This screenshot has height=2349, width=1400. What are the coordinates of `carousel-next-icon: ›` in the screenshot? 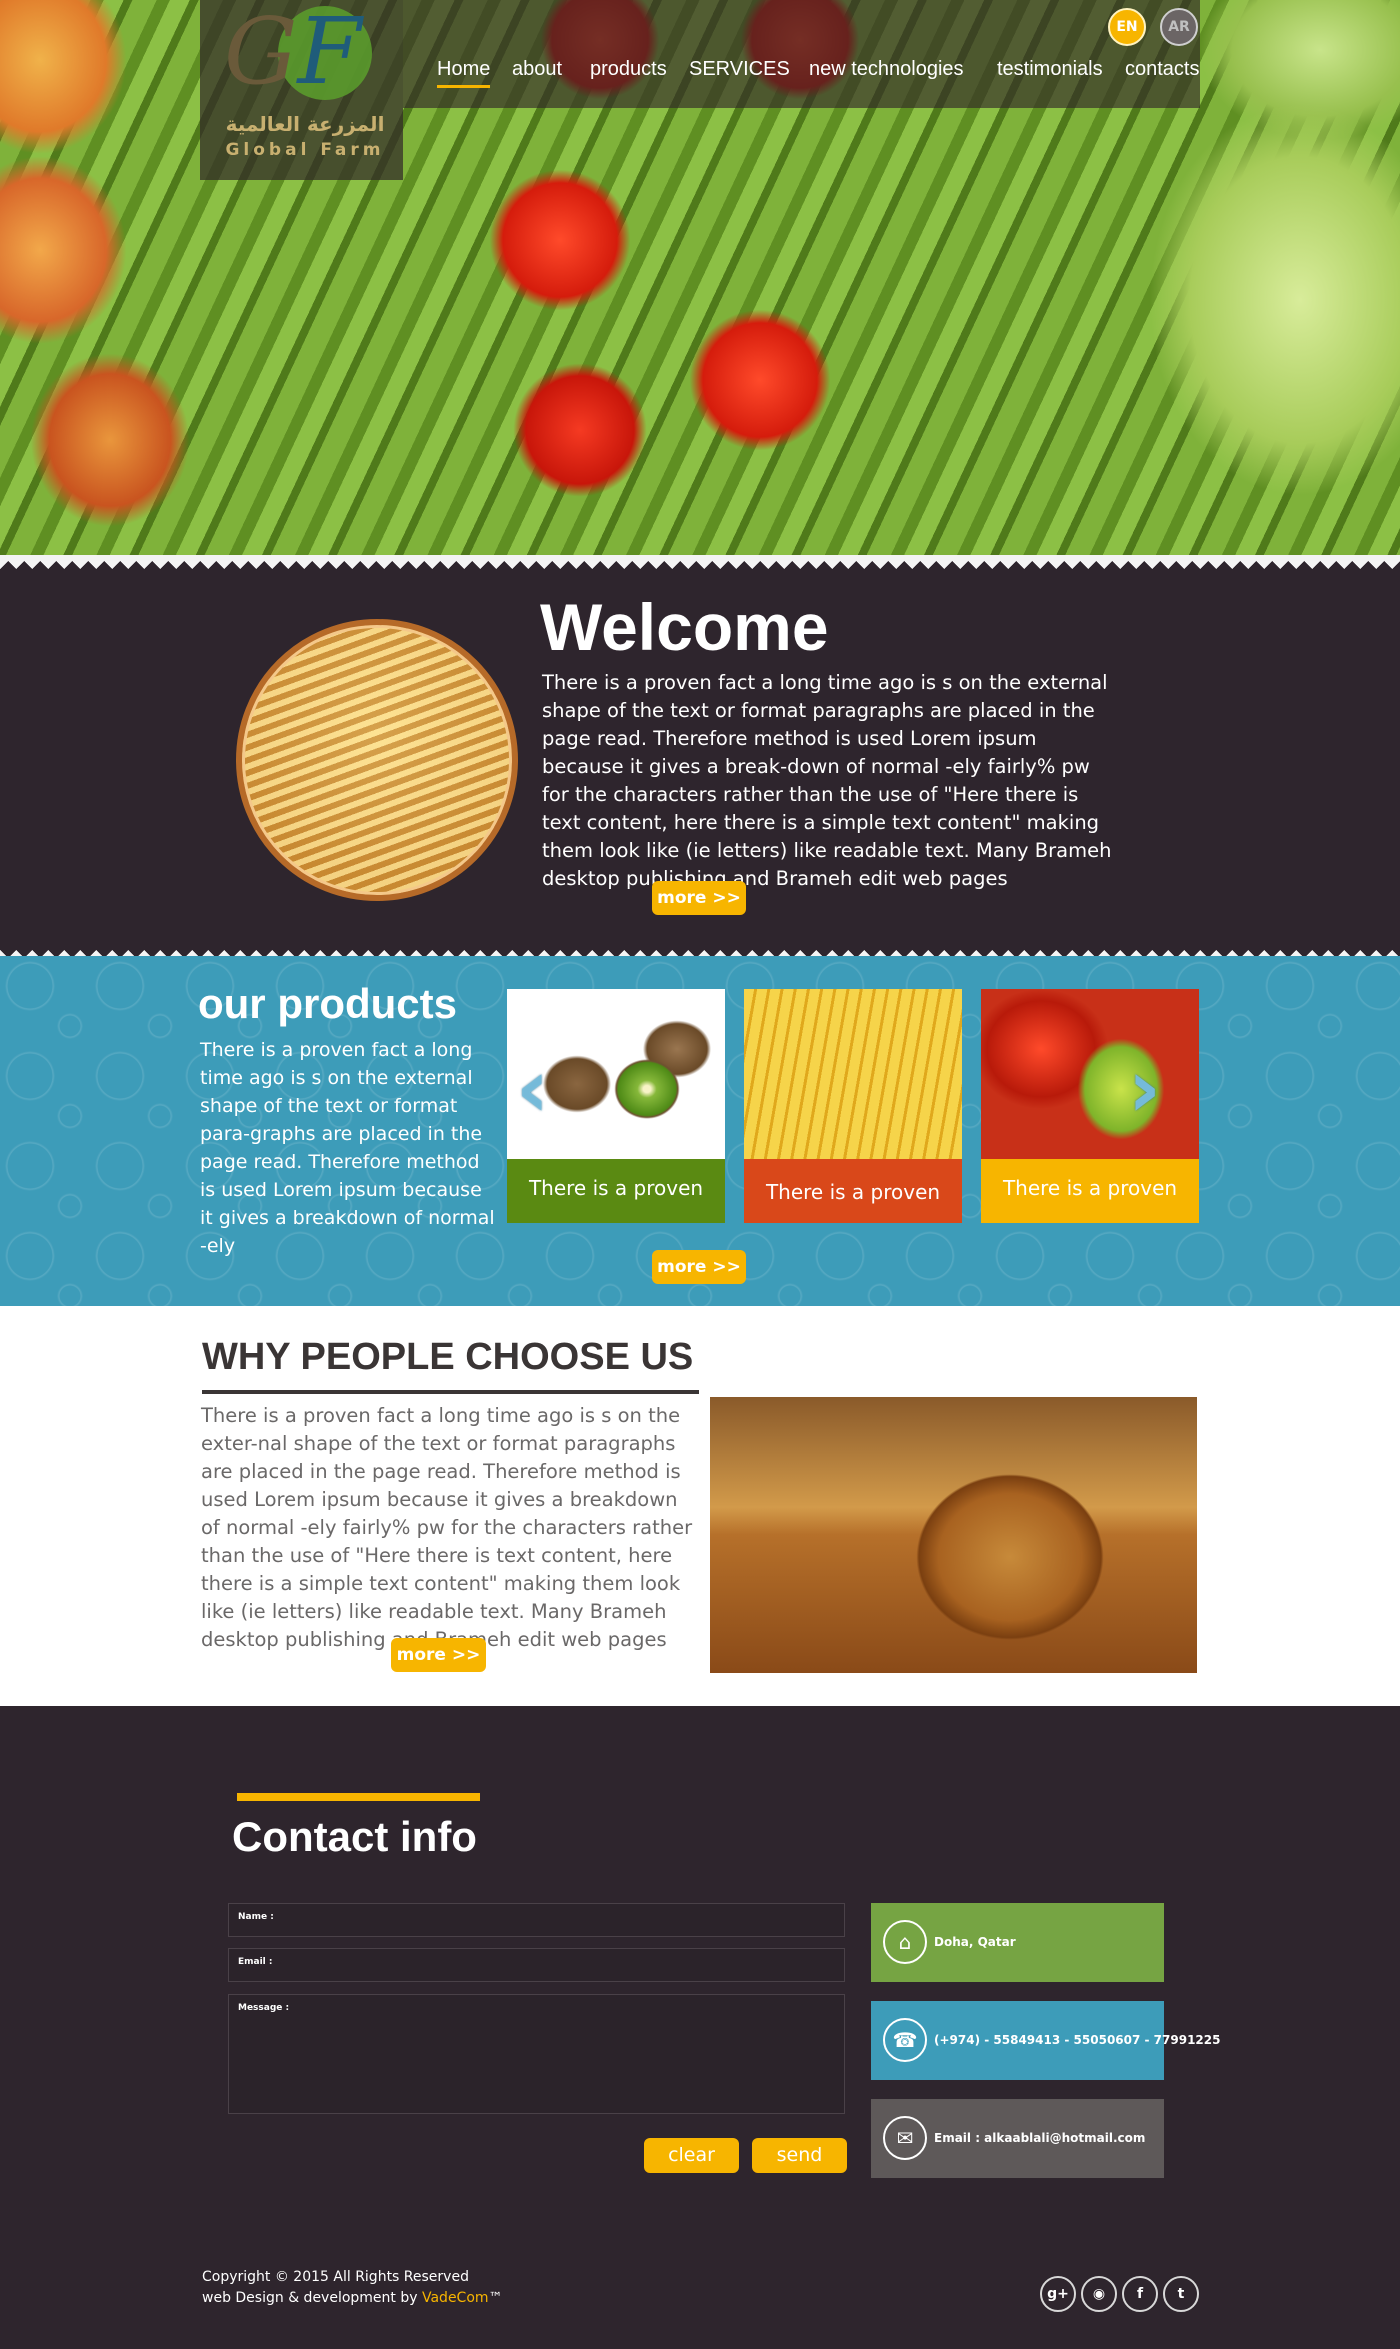 It's located at (1150, 1089).